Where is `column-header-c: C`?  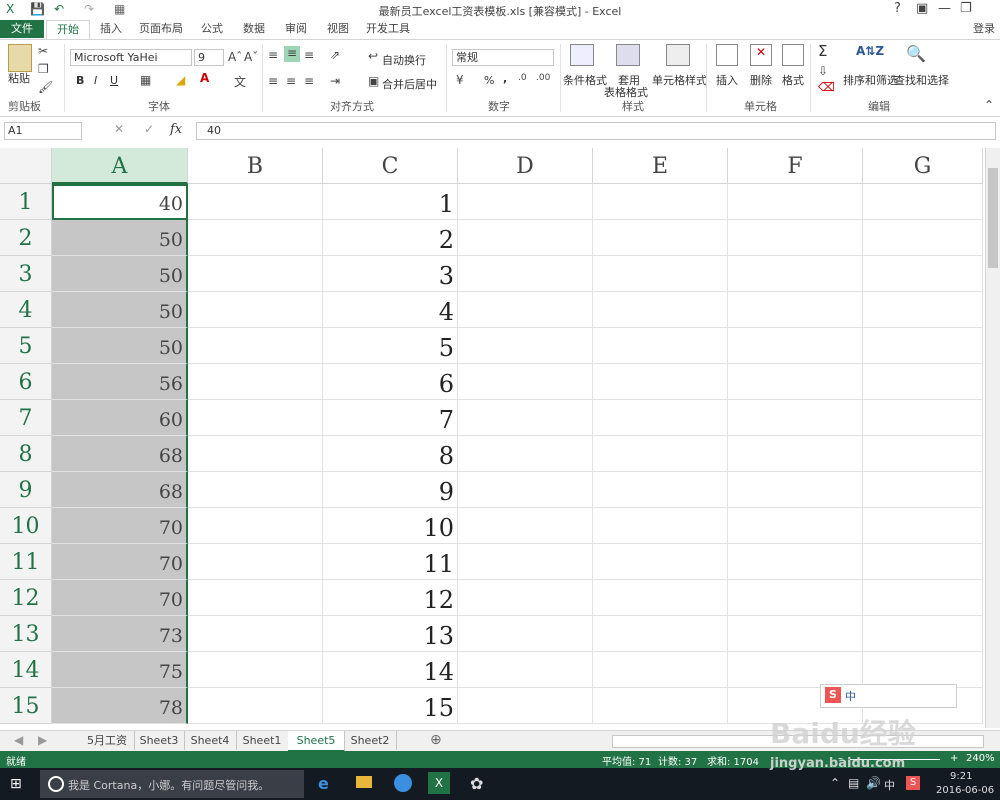 column-header-c: C is located at coordinates (390, 166).